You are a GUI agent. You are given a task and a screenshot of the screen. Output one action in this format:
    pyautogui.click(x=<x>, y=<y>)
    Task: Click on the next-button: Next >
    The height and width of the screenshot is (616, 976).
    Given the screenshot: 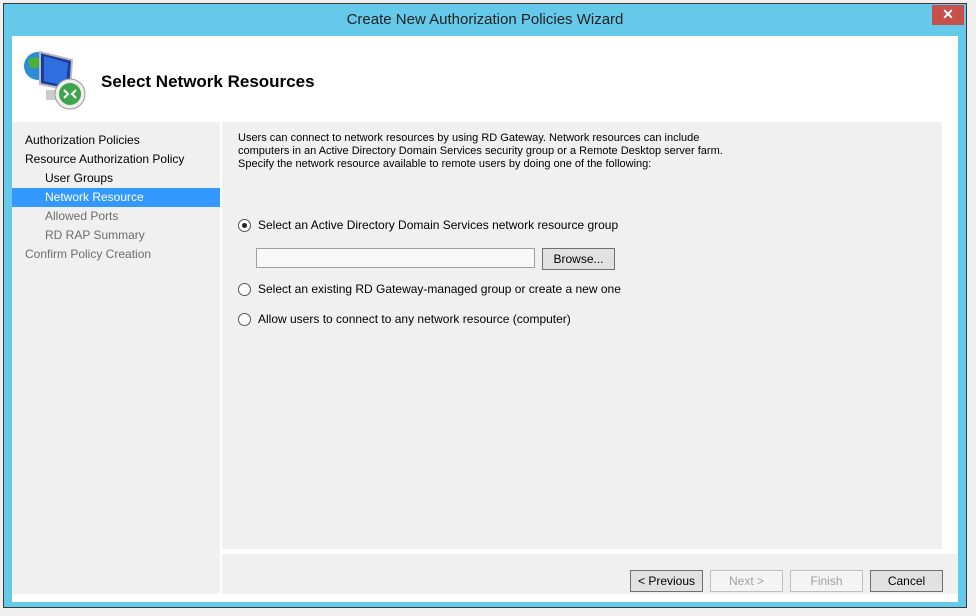 What is the action you would take?
    pyautogui.click(x=746, y=581)
    